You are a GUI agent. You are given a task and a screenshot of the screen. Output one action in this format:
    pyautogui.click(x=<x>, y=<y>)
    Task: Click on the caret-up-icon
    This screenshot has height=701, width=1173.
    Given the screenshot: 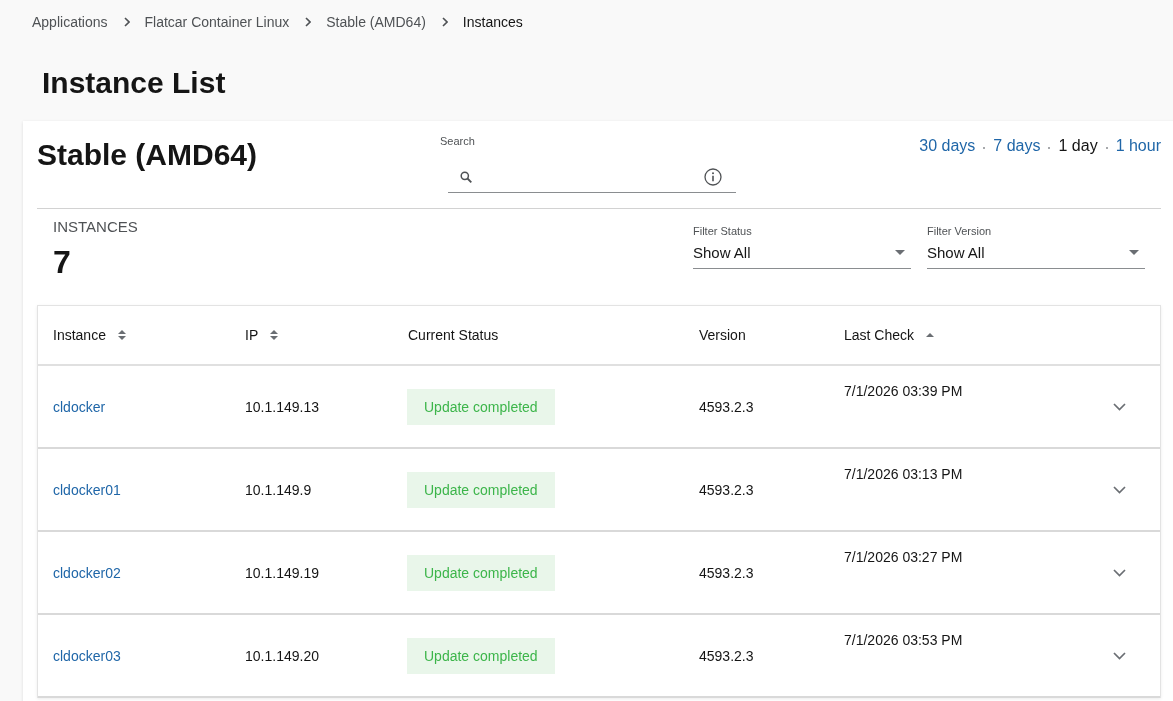 What is the action you would take?
    pyautogui.click(x=930, y=335)
    